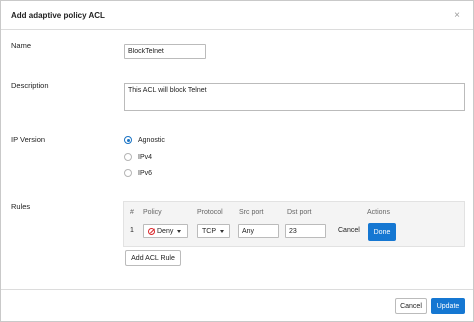 The height and width of the screenshot is (322, 474). What do you see at coordinates (251, 212) in the screenshot?
I see `column-header-src-port: Src port` at bounding box center [251, 212].